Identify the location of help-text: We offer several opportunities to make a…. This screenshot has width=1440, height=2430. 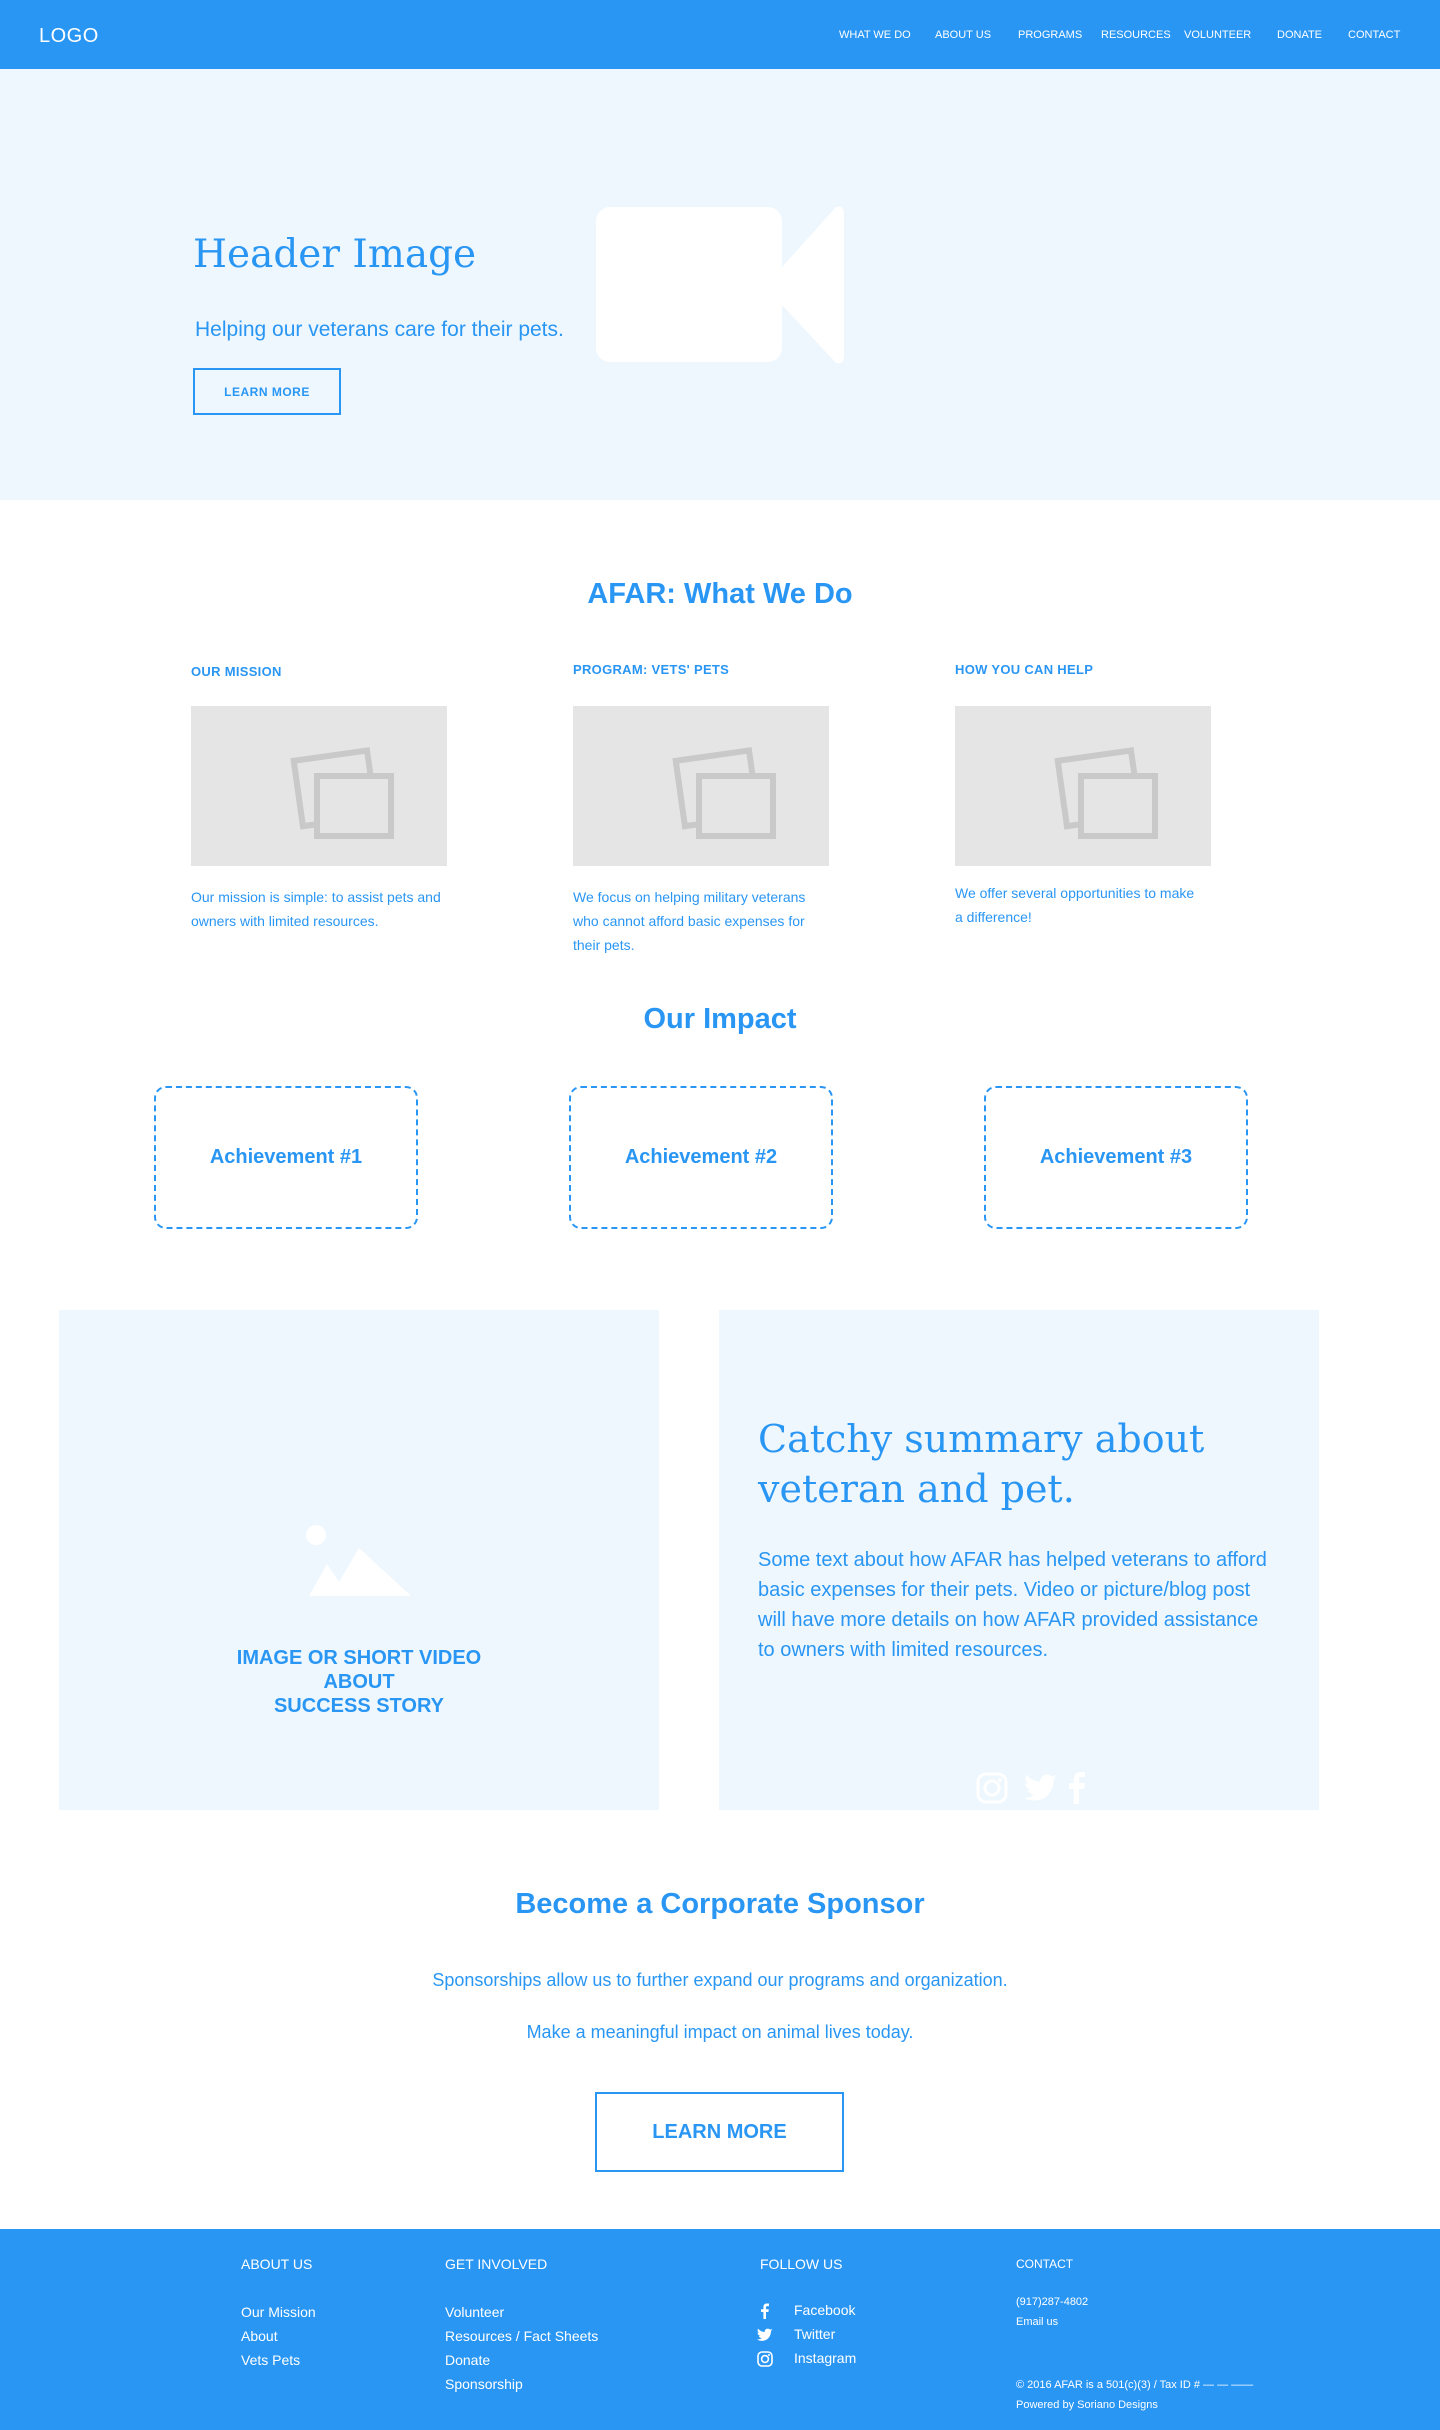
(1075, 905).